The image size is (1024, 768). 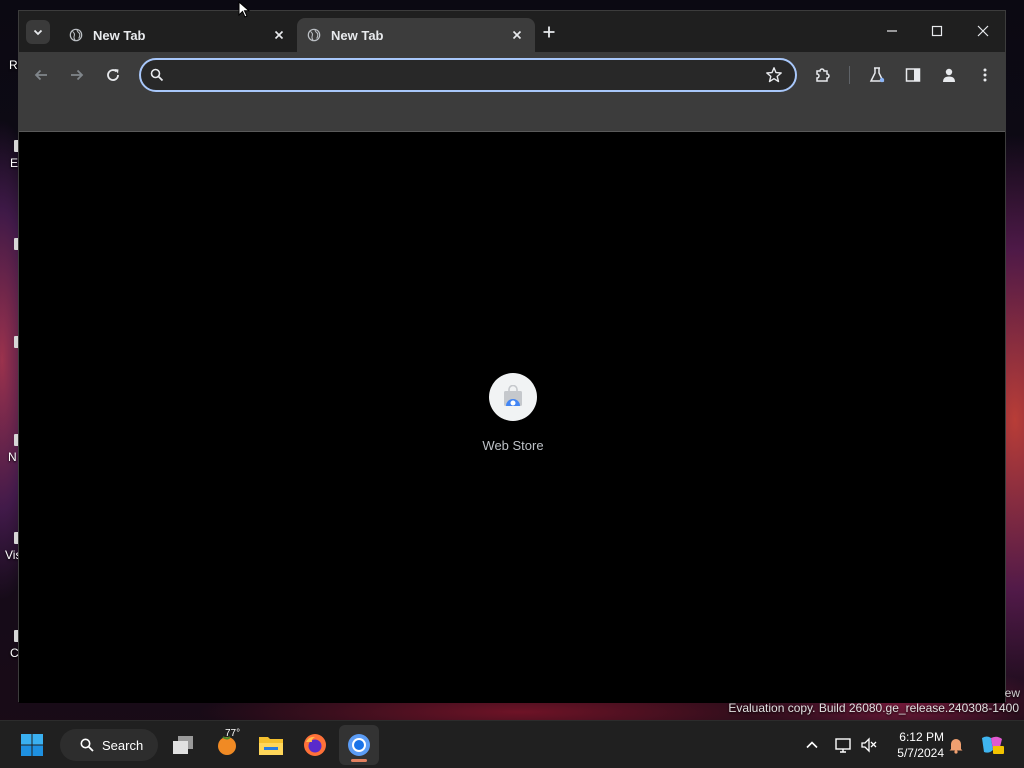 What do you see at coordinates (512, 744) in the screenshot?
I see `taskbar: Search 77° 6:12 PM 5/7/2024` at bounding box center [512, 744].